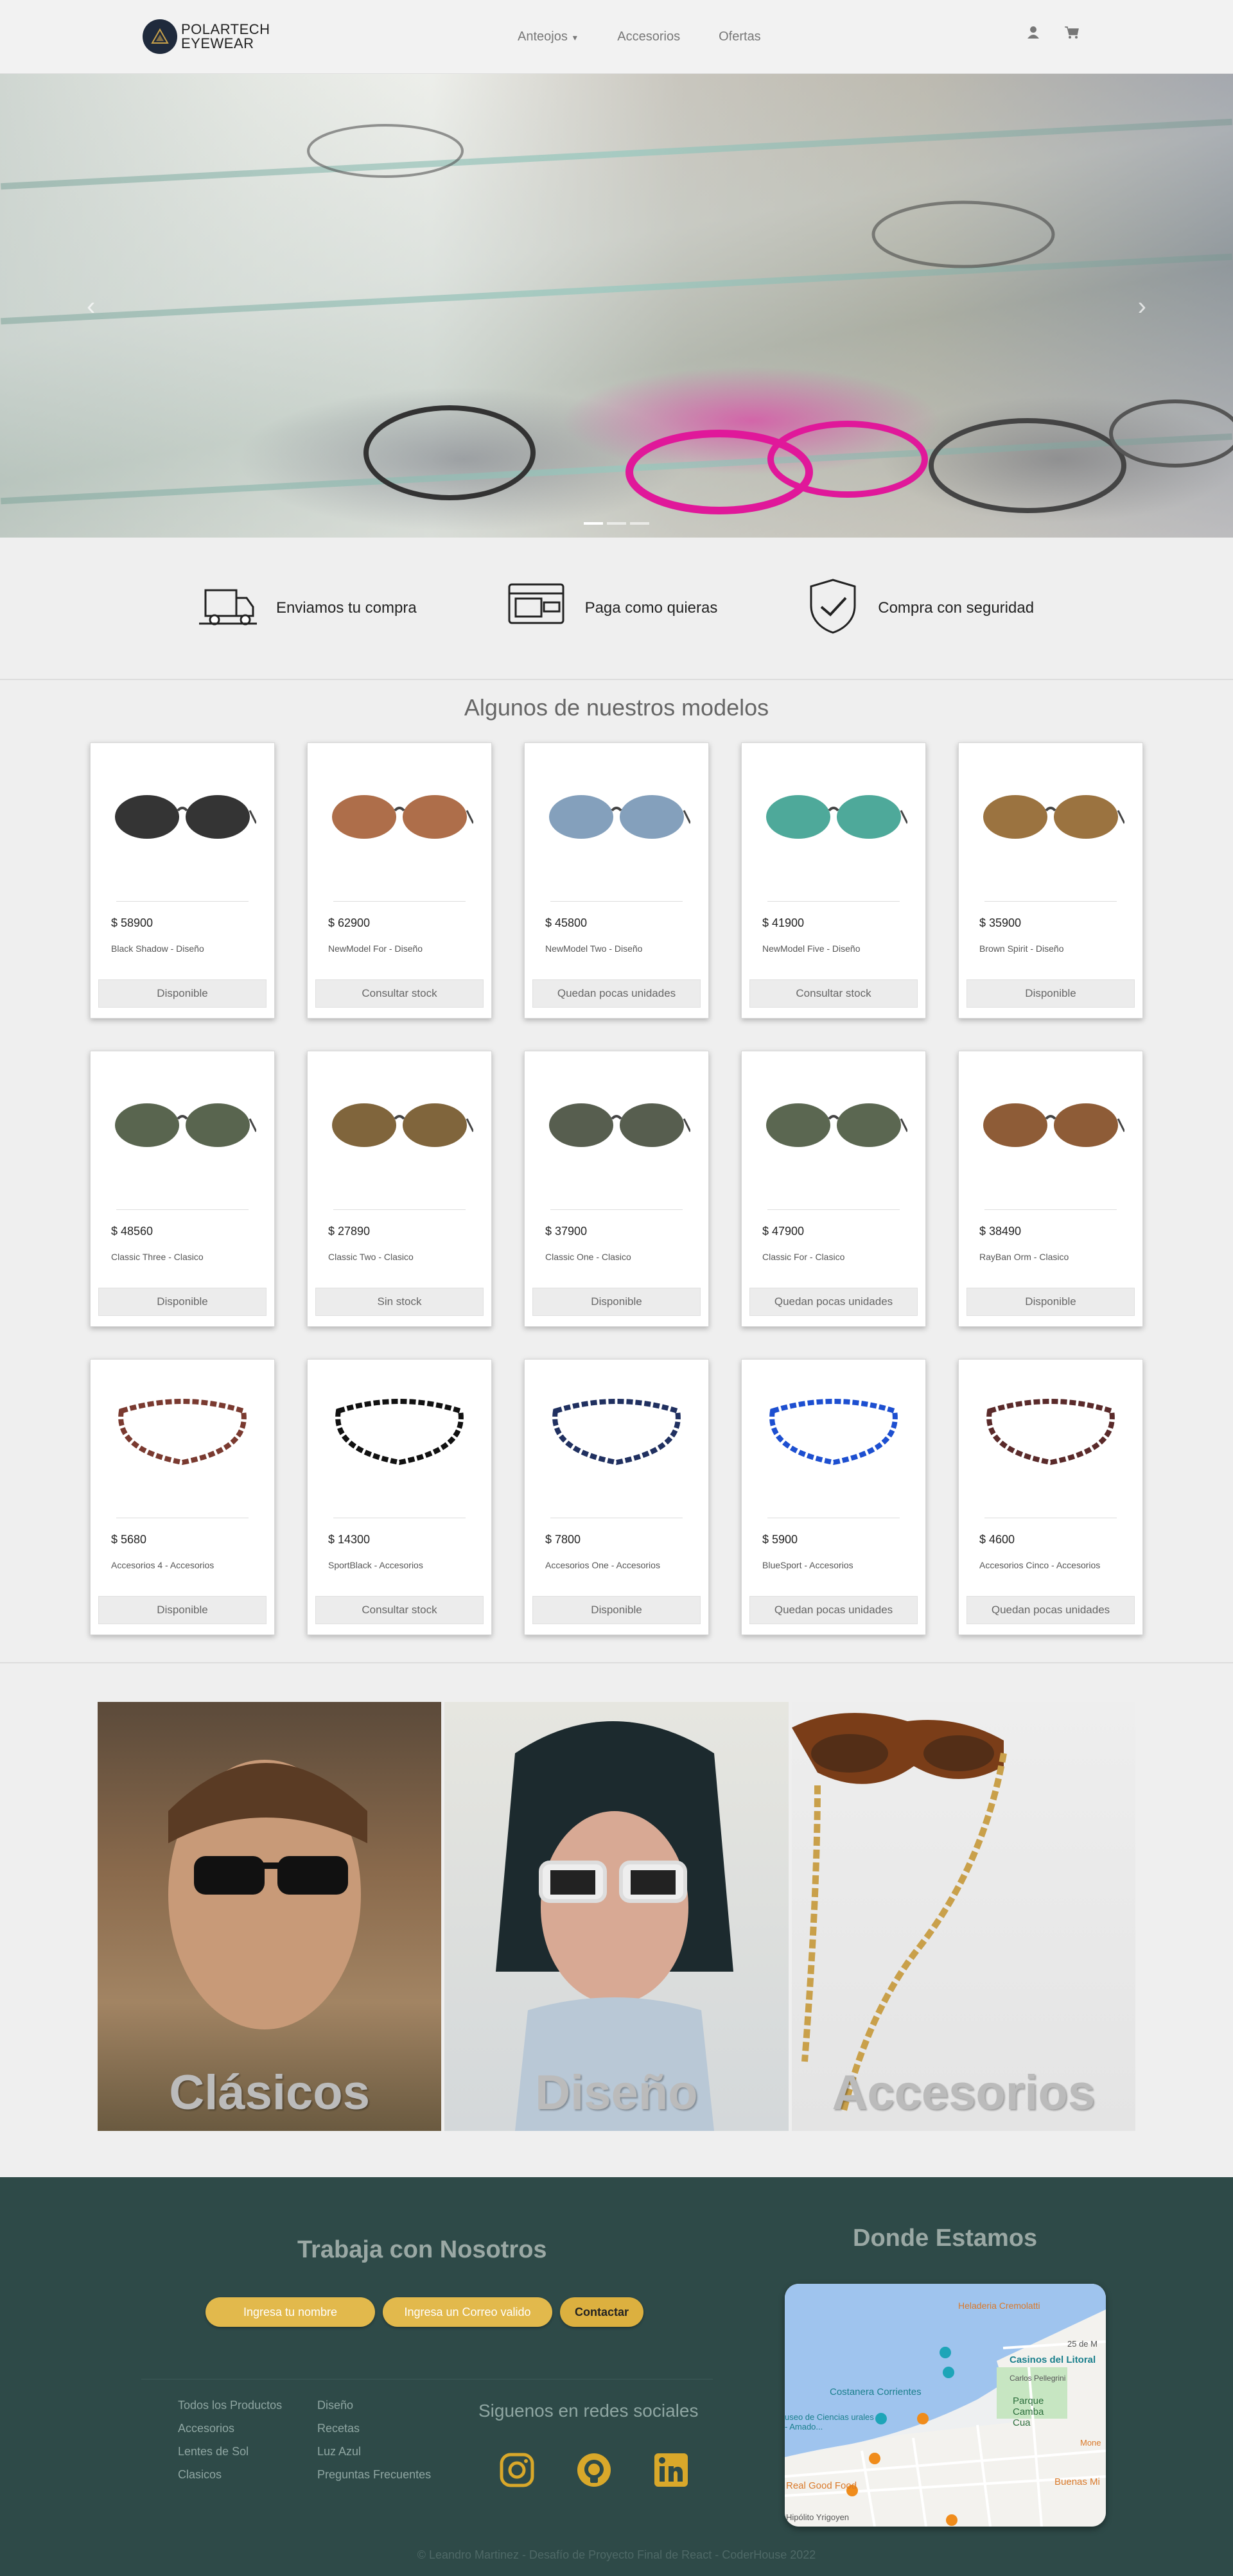 The width and height of the screenshot is (1233, 2576). What do you see at coordinates (290, 2312) in the screenshot?
I see `name-input: Ingresa tu nombre` at bounding box center [290, 2312].